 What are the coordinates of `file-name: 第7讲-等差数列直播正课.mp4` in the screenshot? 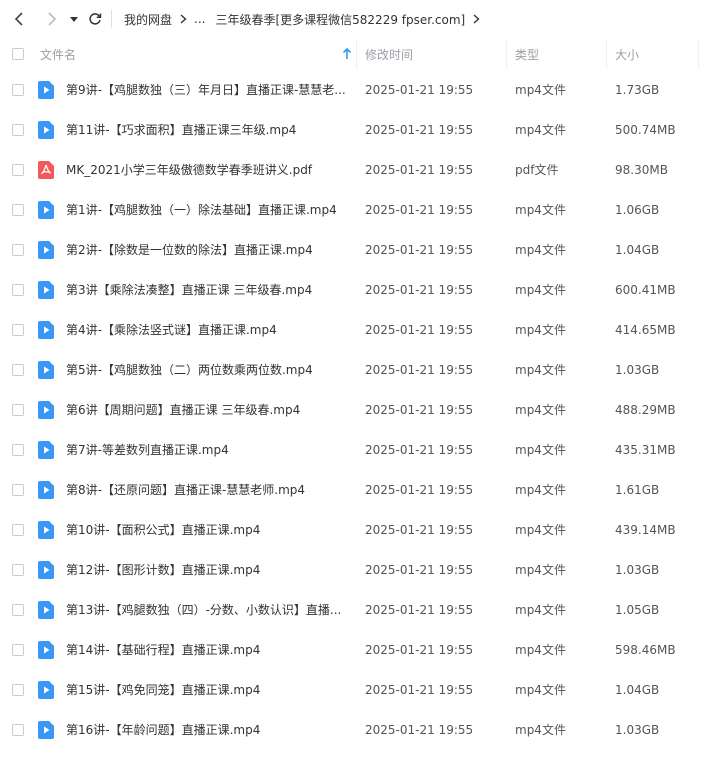 It's located at (208, 450).